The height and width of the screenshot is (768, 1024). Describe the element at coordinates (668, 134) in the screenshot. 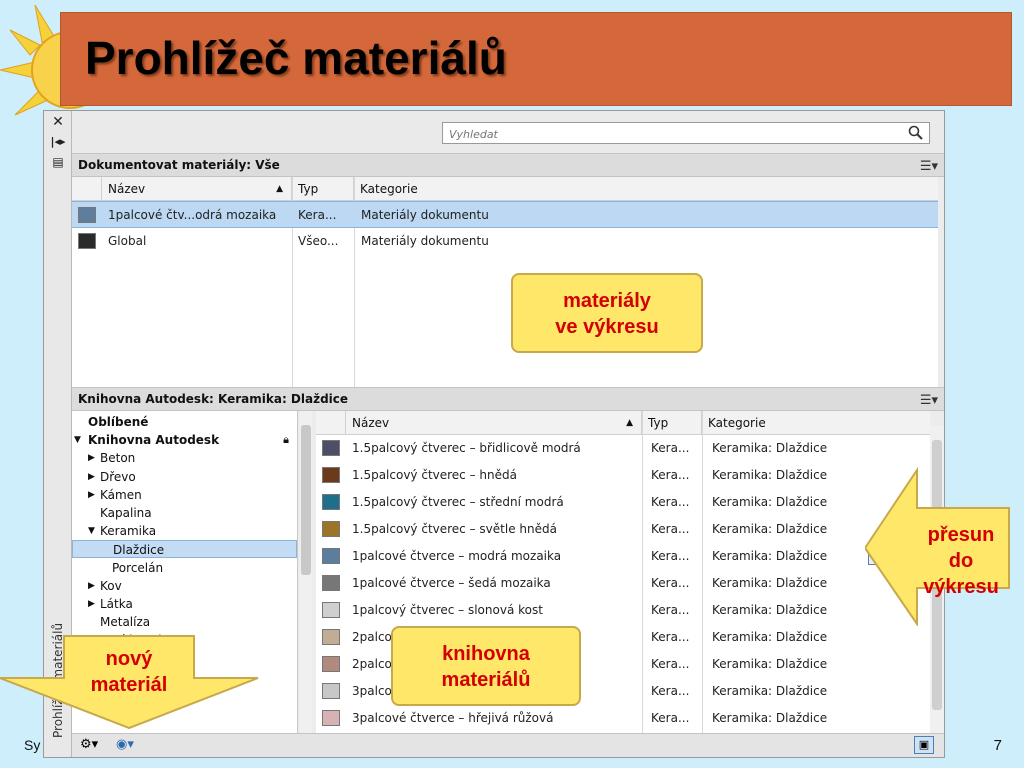

I see `search-input` at that location.